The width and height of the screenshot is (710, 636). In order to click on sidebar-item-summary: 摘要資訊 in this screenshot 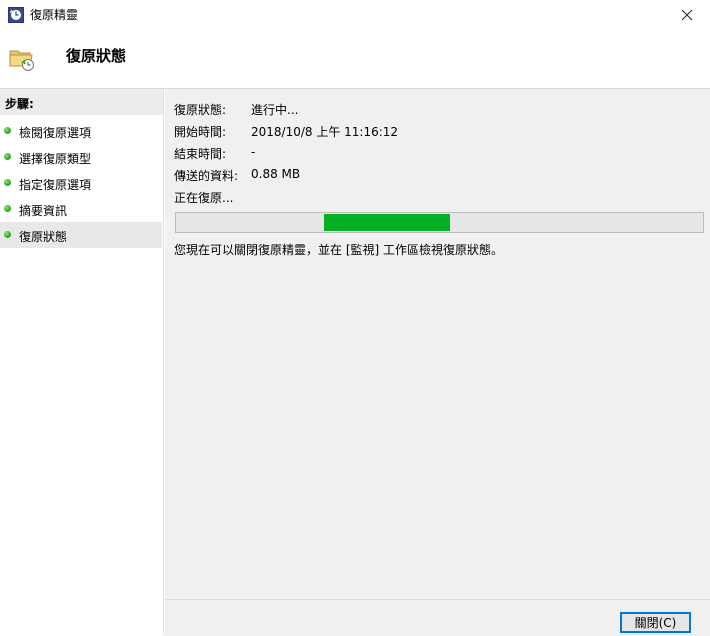, I will do `click(81, 209)`.